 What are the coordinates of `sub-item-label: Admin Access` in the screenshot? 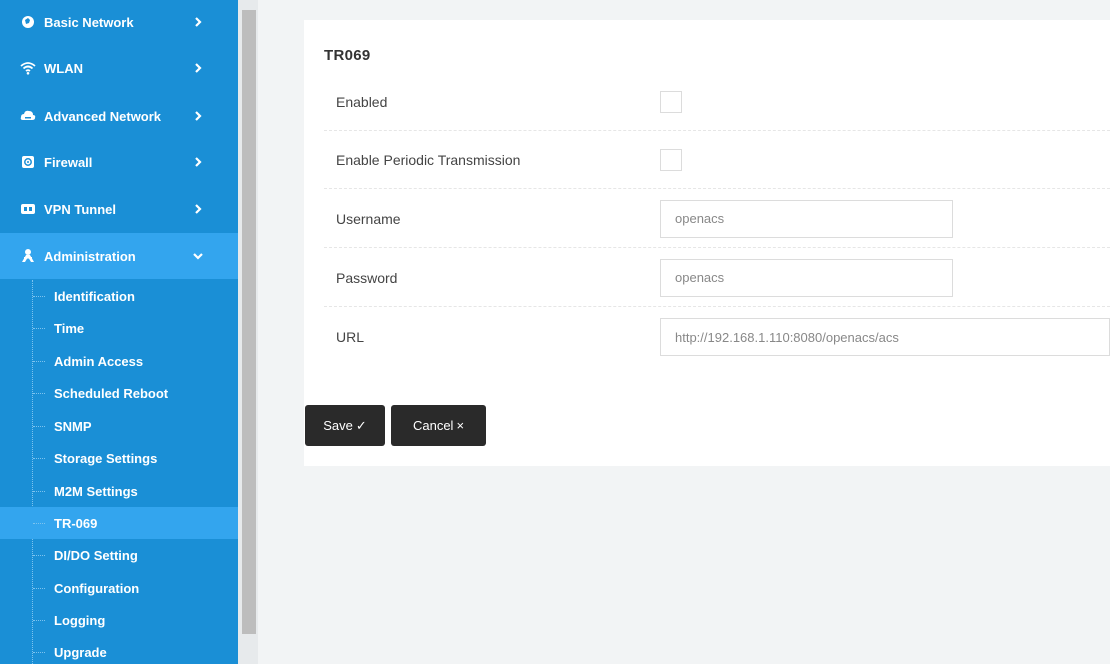 It's located at (99, 361).